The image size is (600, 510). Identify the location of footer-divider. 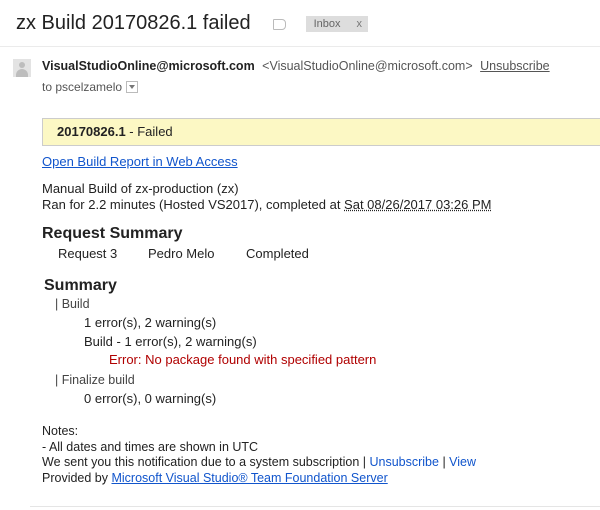
(315, 506).